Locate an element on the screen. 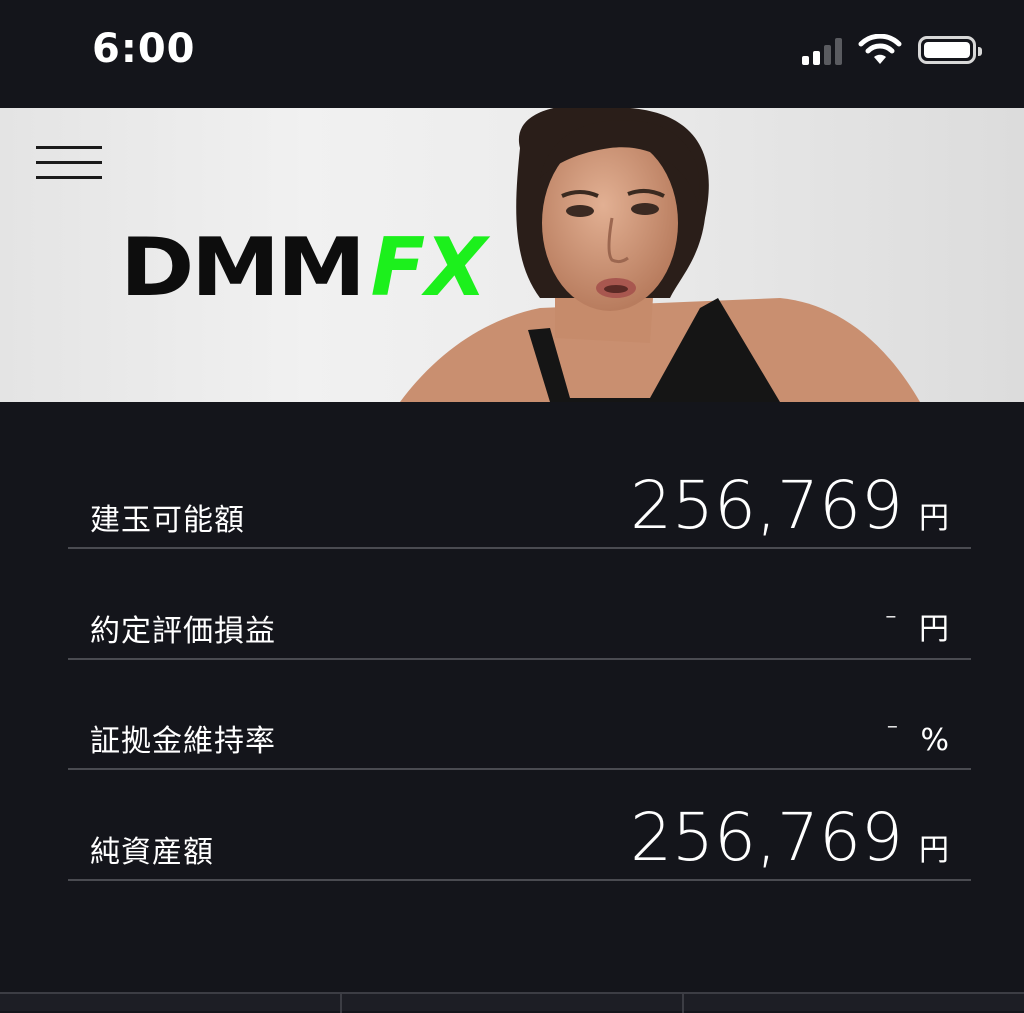  status-time: 6:00 is located at coordinates (144, 49).